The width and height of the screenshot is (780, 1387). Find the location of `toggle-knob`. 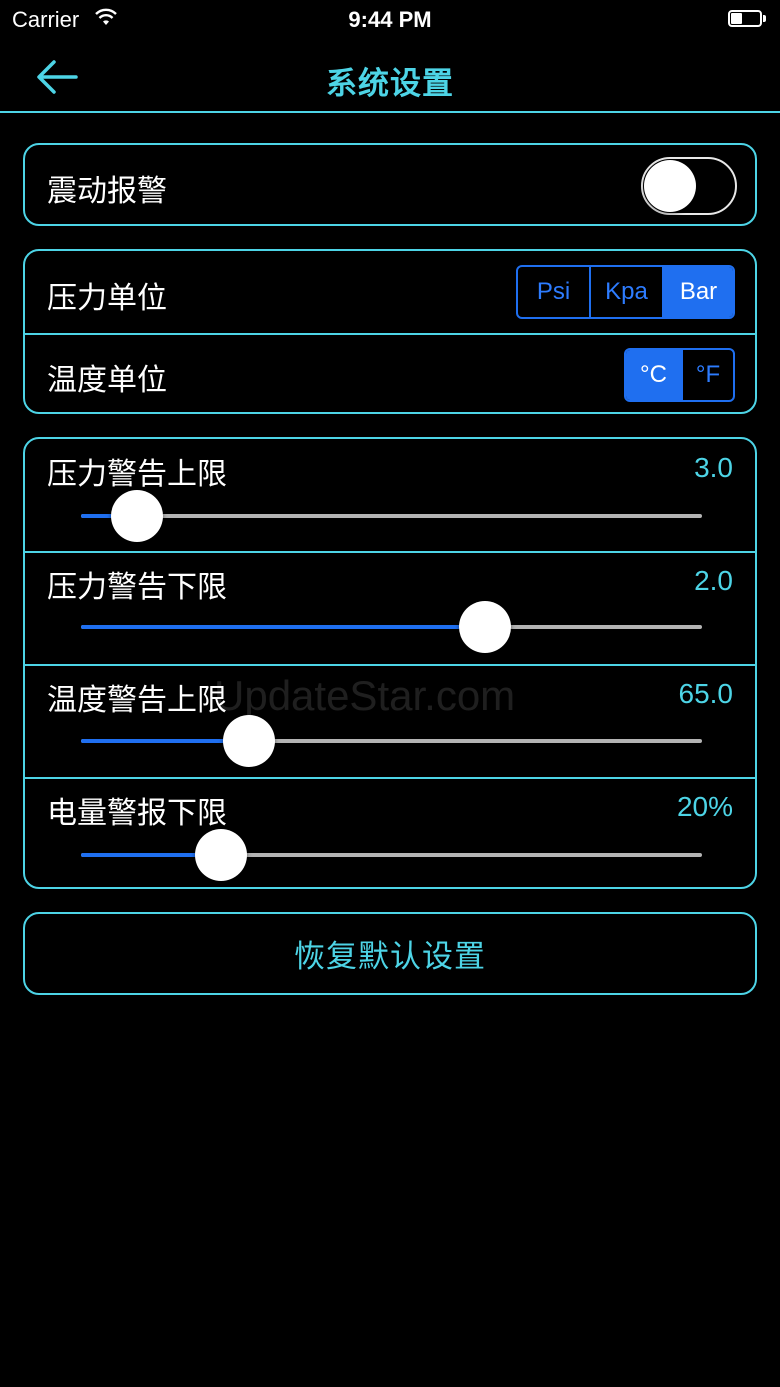

toggle-knob is located at coordinates (670, 186).